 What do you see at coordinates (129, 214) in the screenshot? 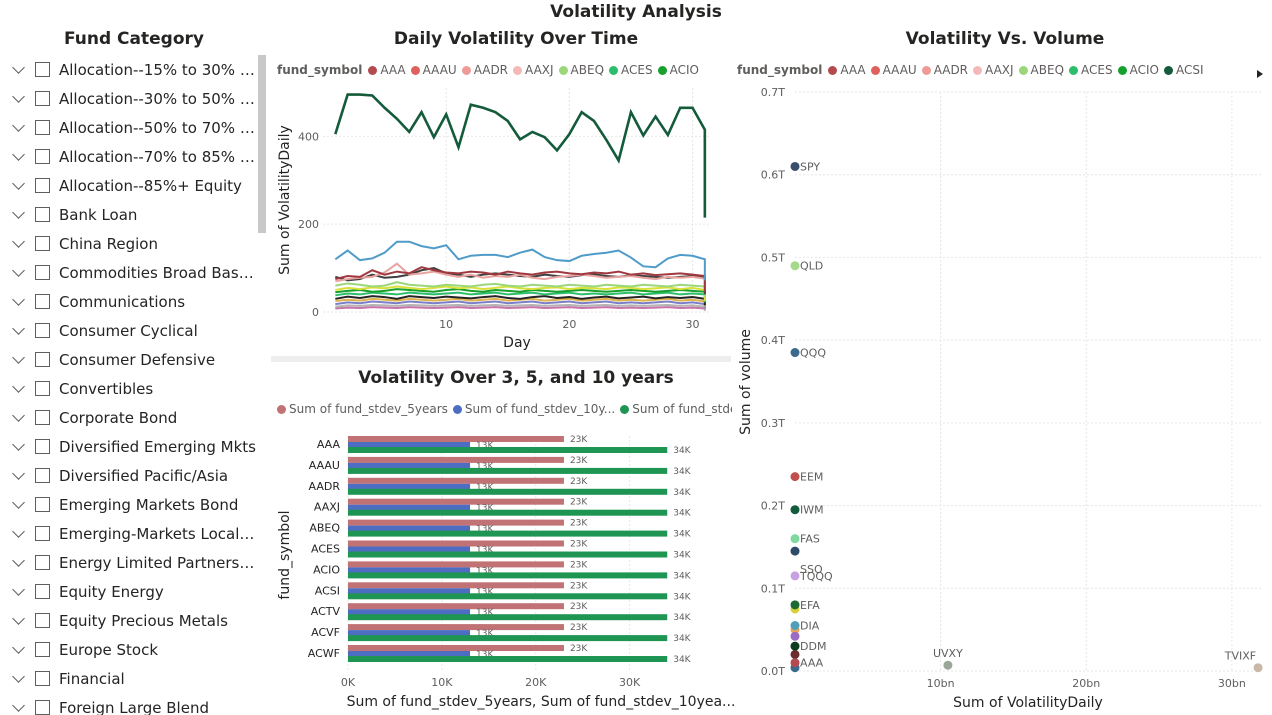
I see `slicer-item: Bank Loan` at bounding box center [129, 214].